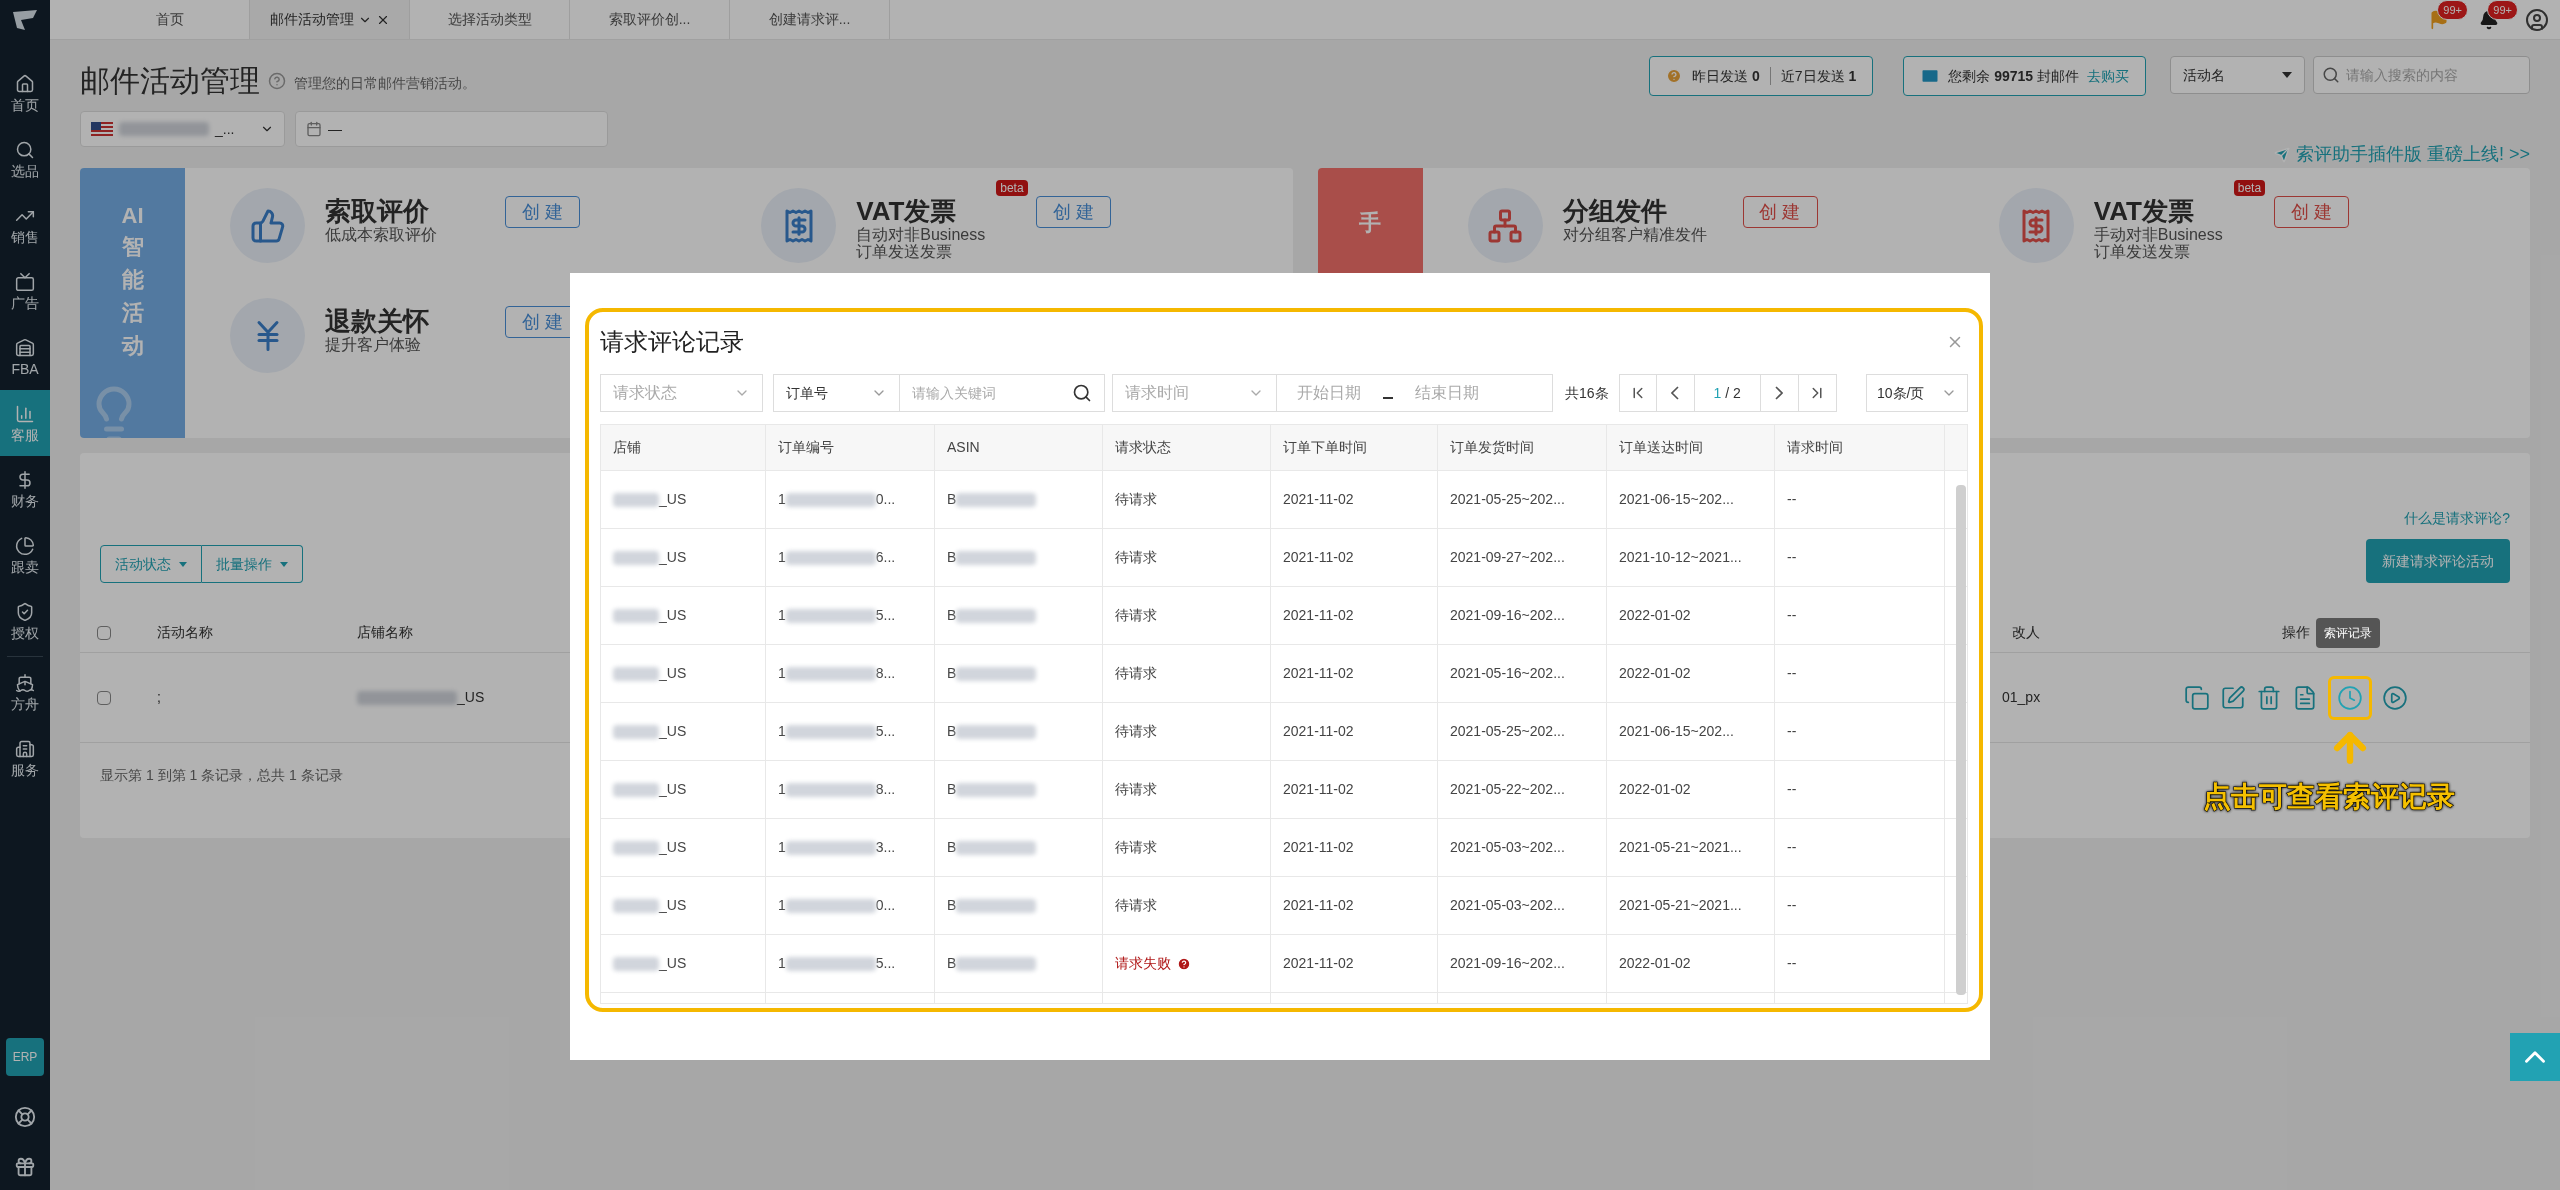 The image size is (2560, 1190). What do you see at coordinates (377, 211) in the screenshot?
I see `feature-title: 索取评价` at bounding box center [377, 211].